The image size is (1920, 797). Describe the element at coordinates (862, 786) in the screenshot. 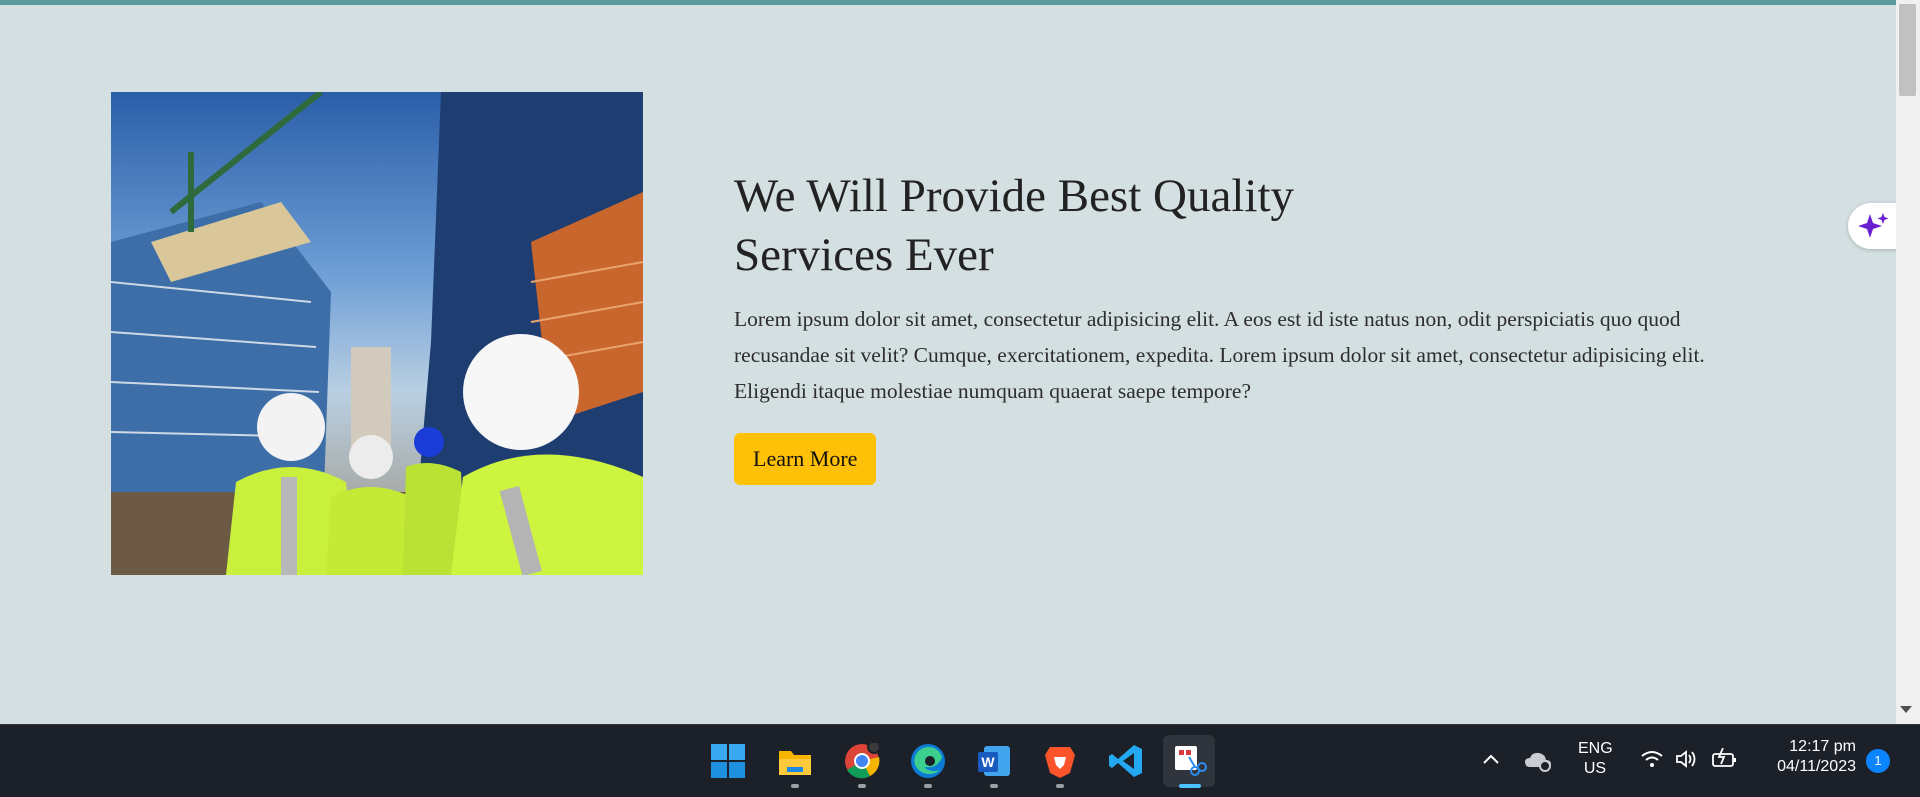

I see `chrome-running-indicator` at that location.